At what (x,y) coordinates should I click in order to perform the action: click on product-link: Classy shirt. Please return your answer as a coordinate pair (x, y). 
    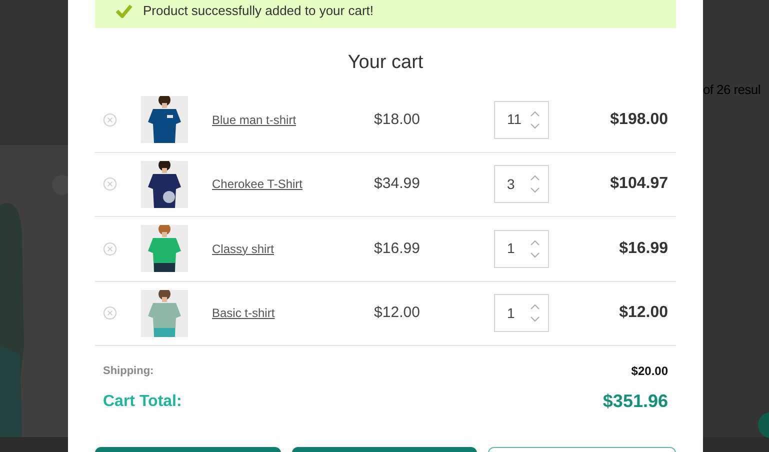
    Looking at the image, I should click on (282, 249).